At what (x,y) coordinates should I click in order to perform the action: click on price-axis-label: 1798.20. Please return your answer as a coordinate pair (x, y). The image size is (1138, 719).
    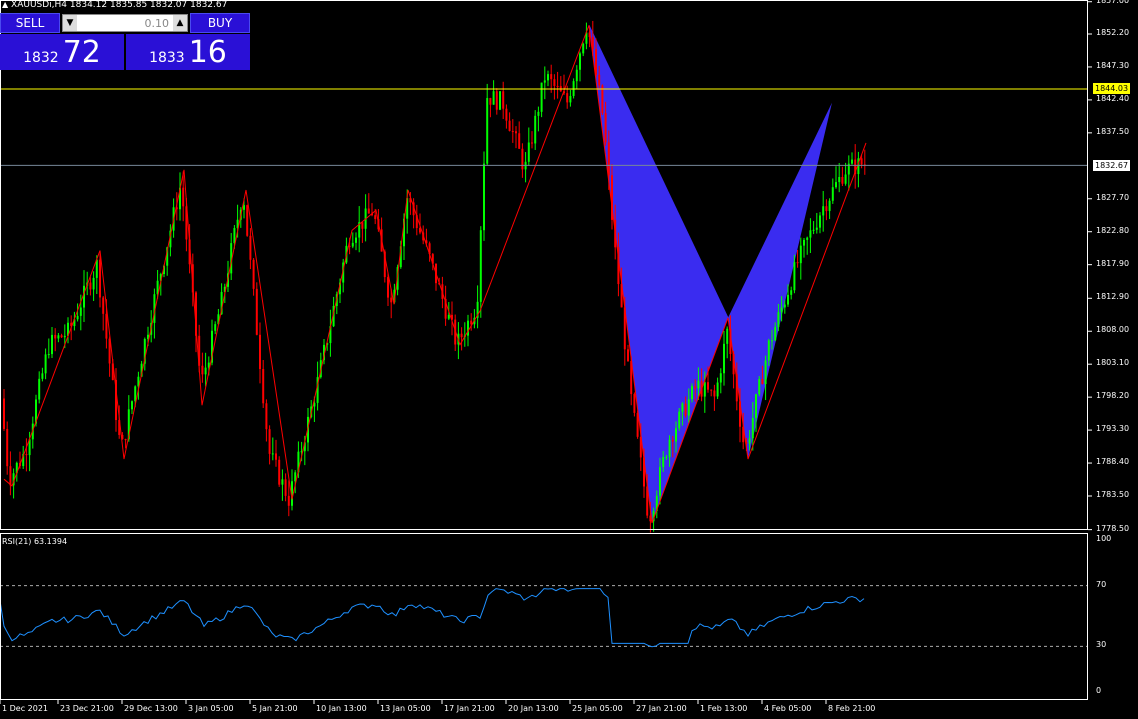
    Looking at the image, I should click on (1113, 396).